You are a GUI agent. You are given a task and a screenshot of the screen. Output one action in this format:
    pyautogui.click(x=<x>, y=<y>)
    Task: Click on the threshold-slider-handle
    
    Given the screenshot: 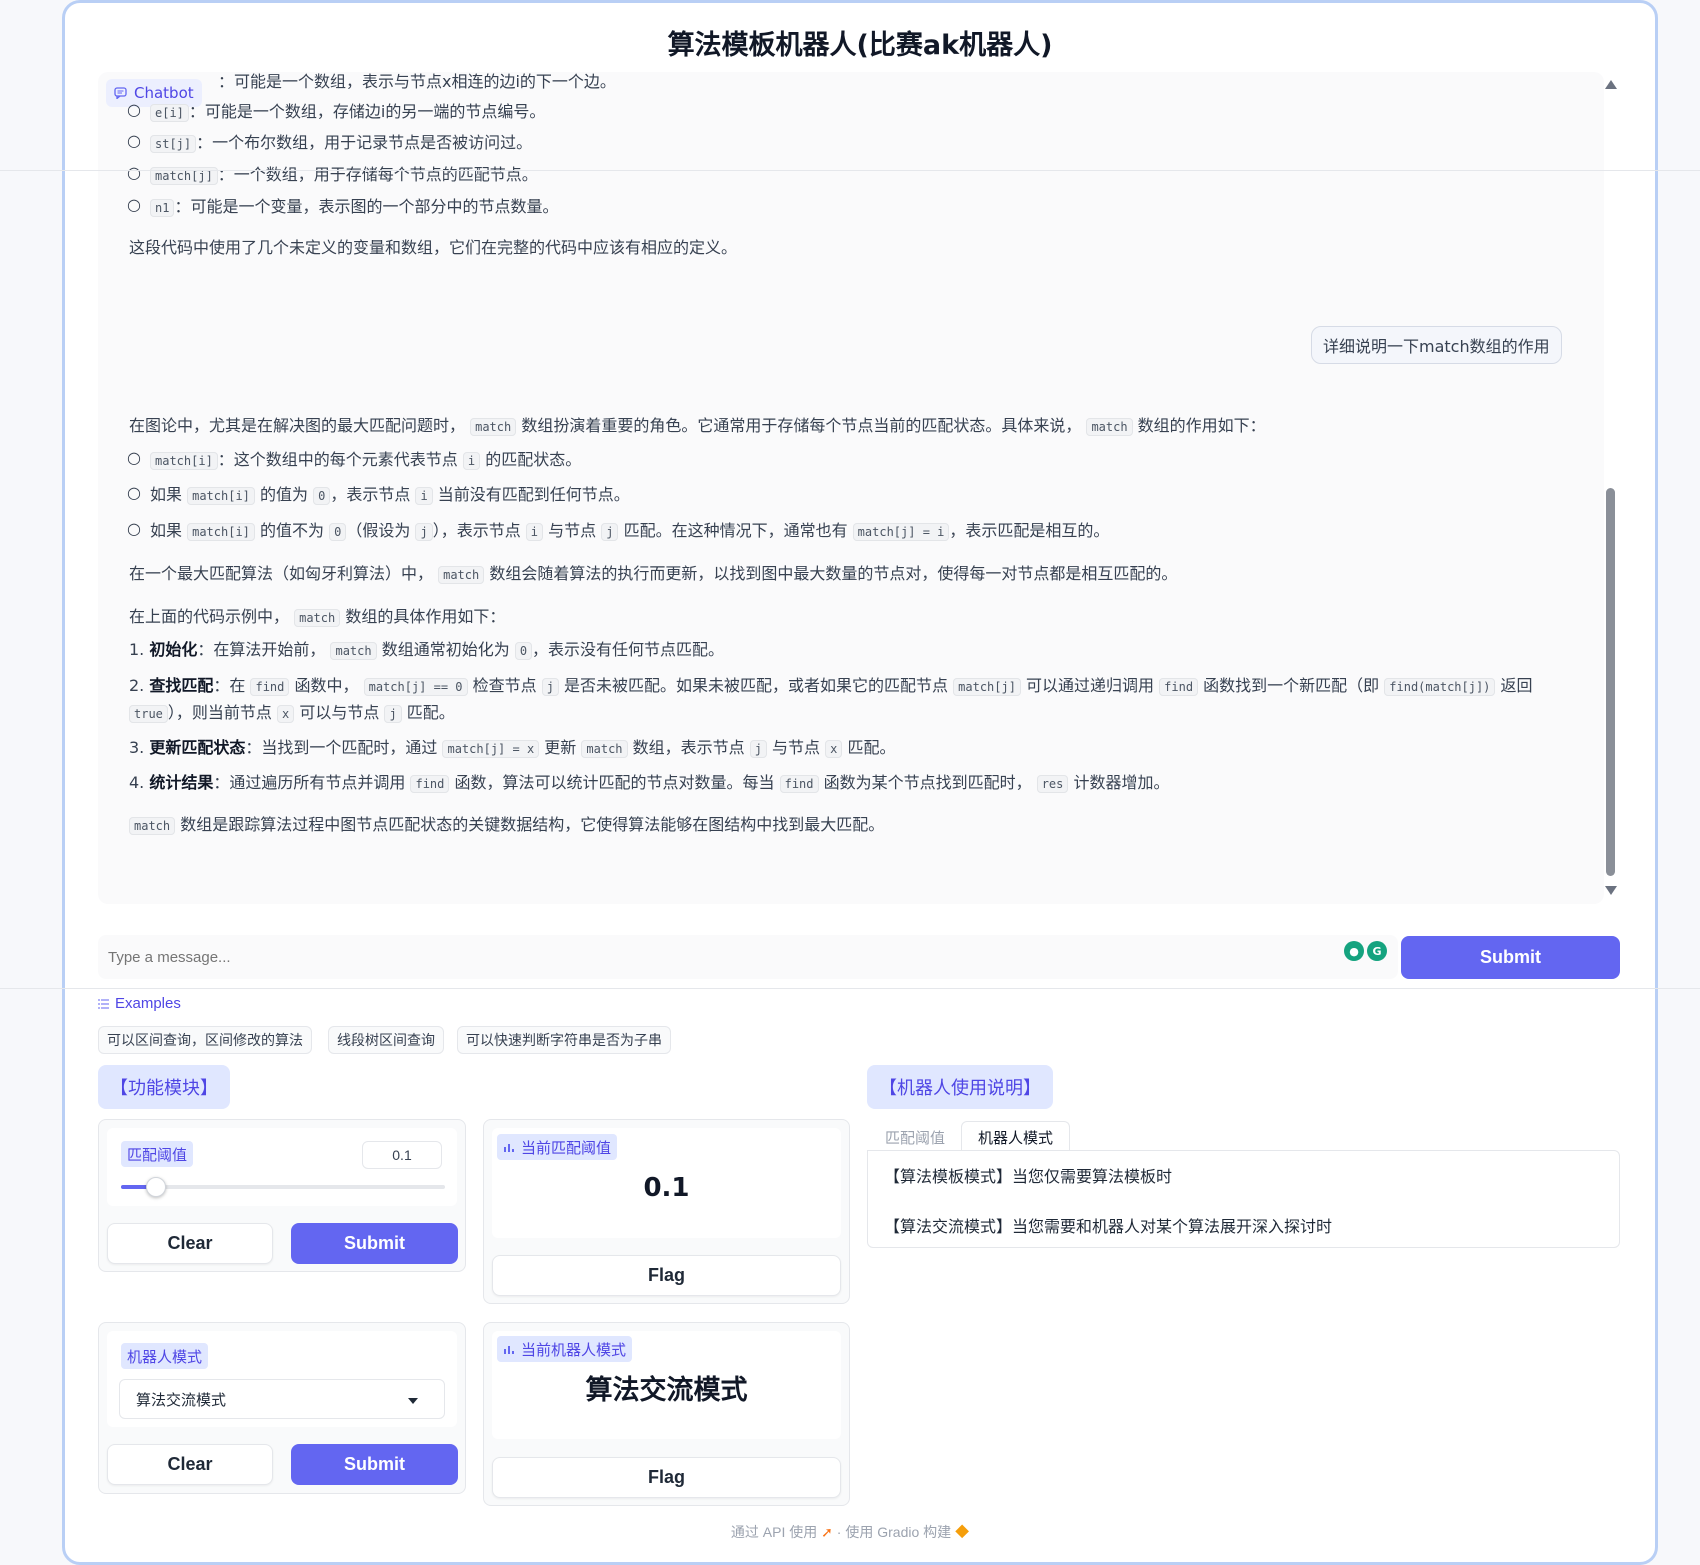 What is the action you would take?
    pyautogui.click(x=156, y=1187)
    